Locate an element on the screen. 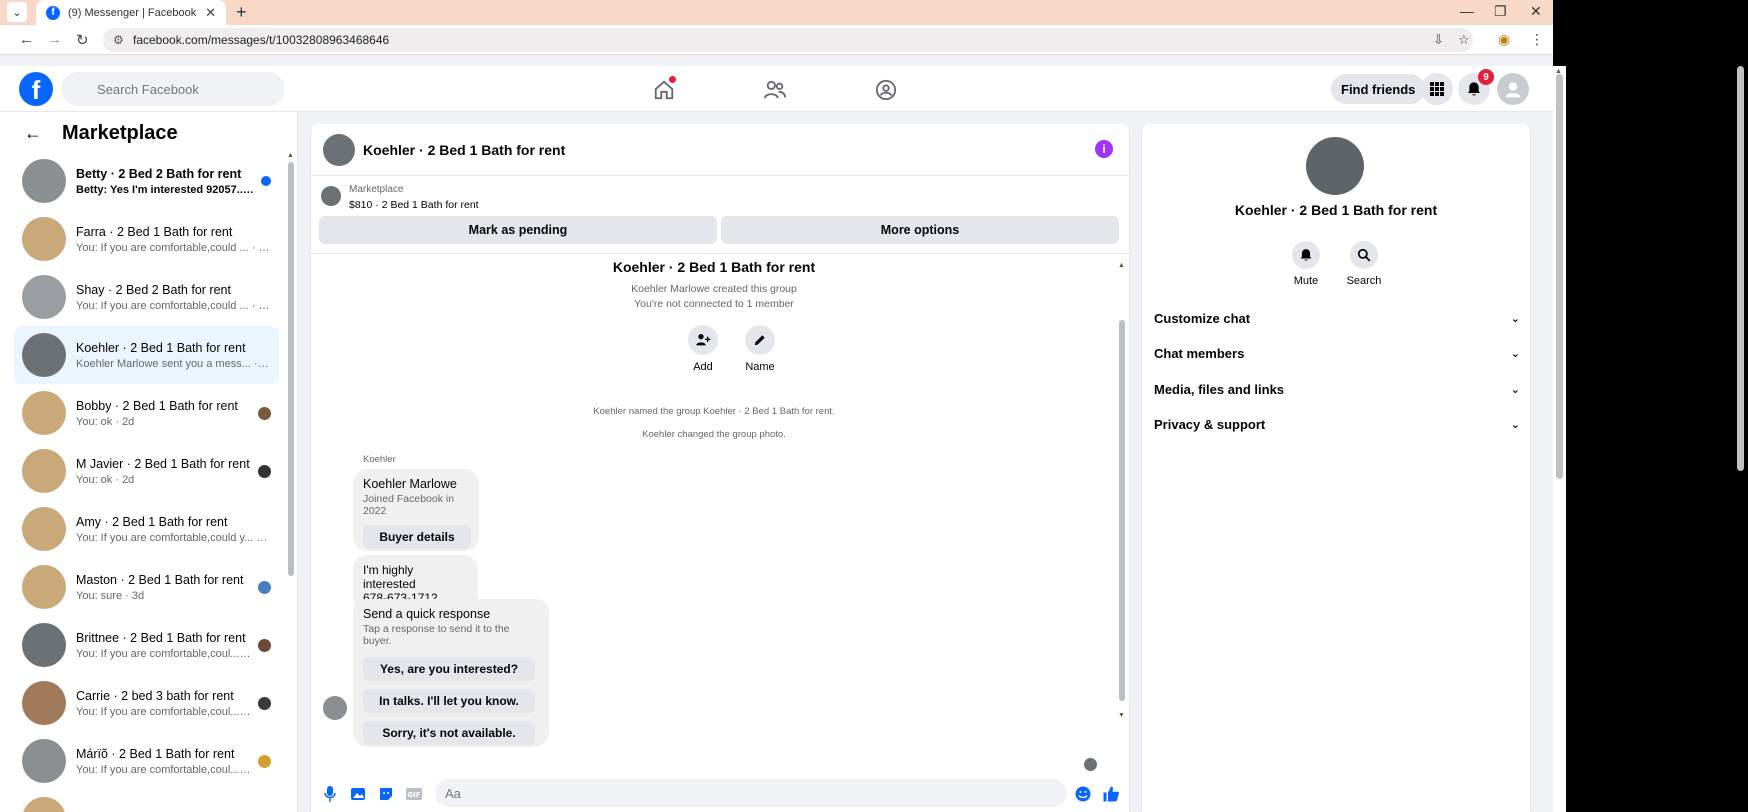 This screenshot has width=1748, height=812. mark-as-pending-button: Mark as pending is located at coordinates (518, 230).